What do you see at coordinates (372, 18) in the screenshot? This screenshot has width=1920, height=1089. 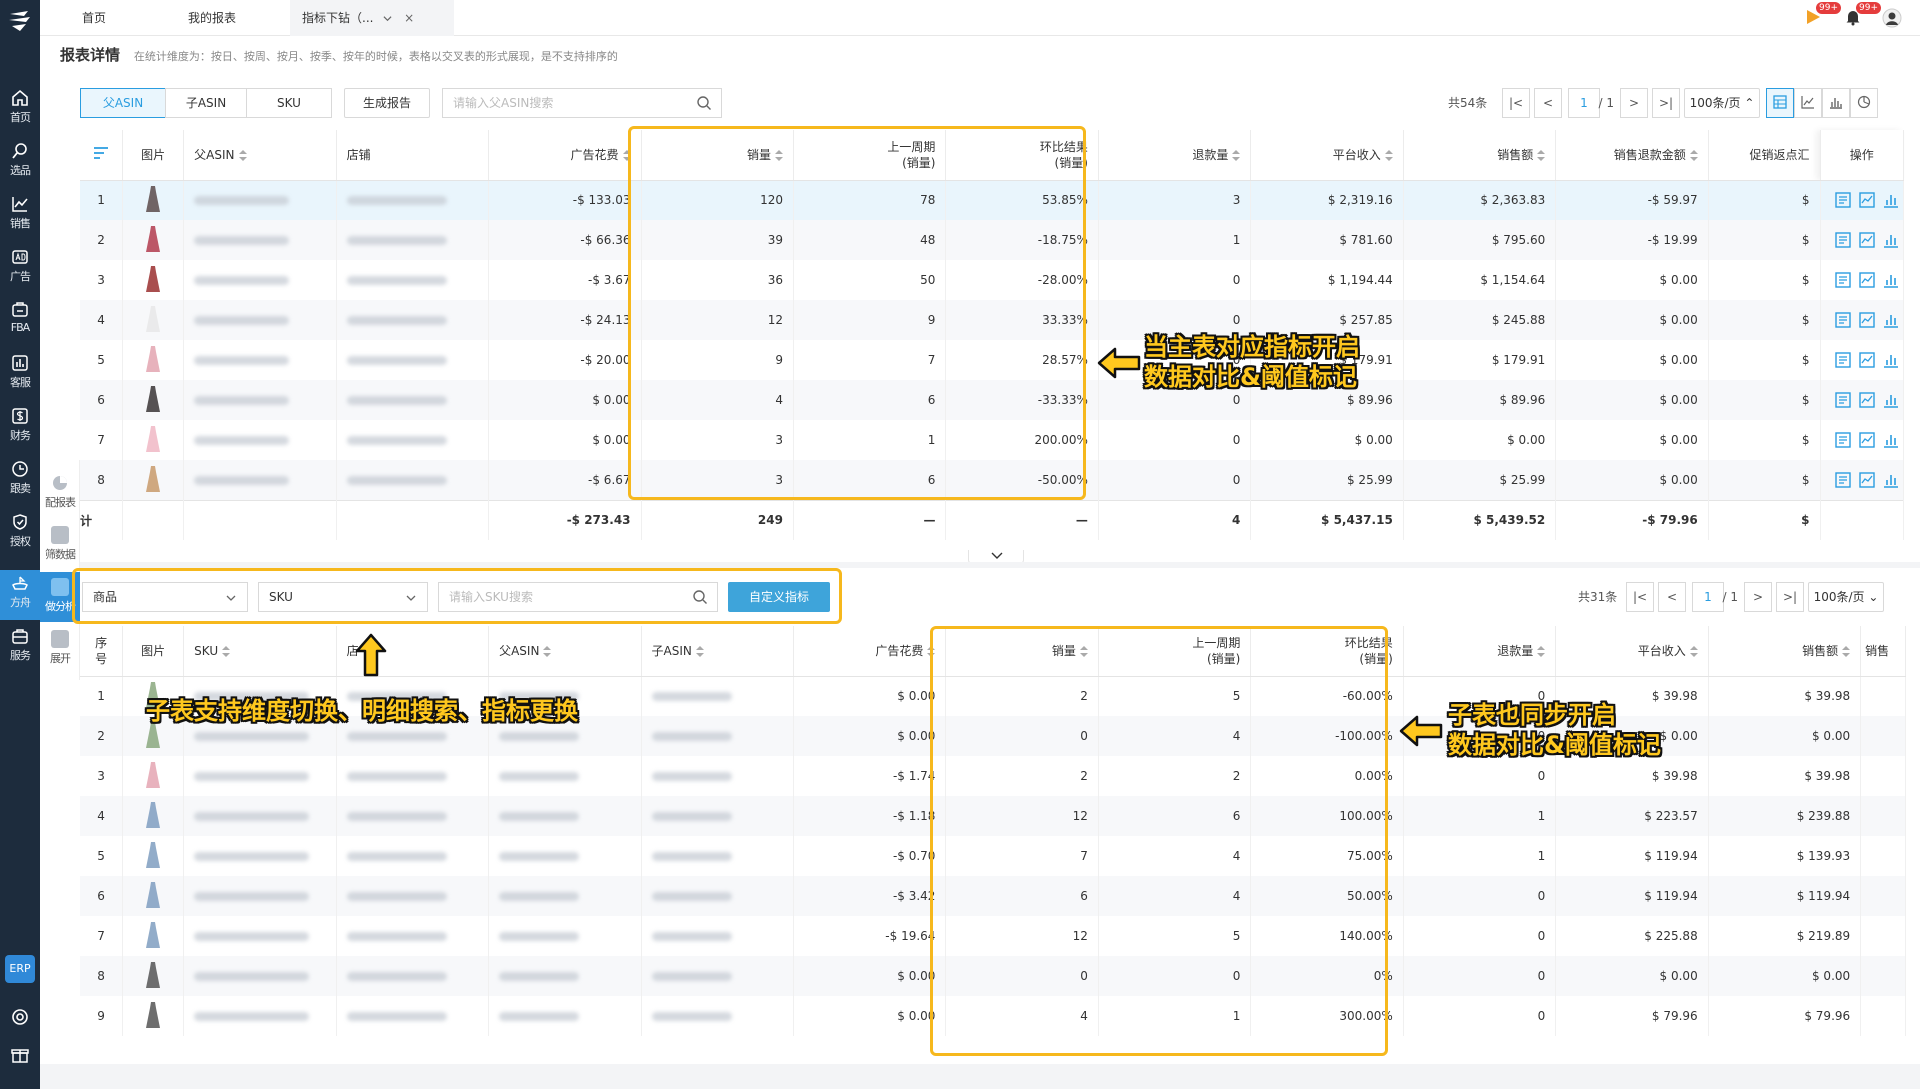 I see `tab-metric-drilldown: 指标下钻（... ×` at bounding box center [372, 18].